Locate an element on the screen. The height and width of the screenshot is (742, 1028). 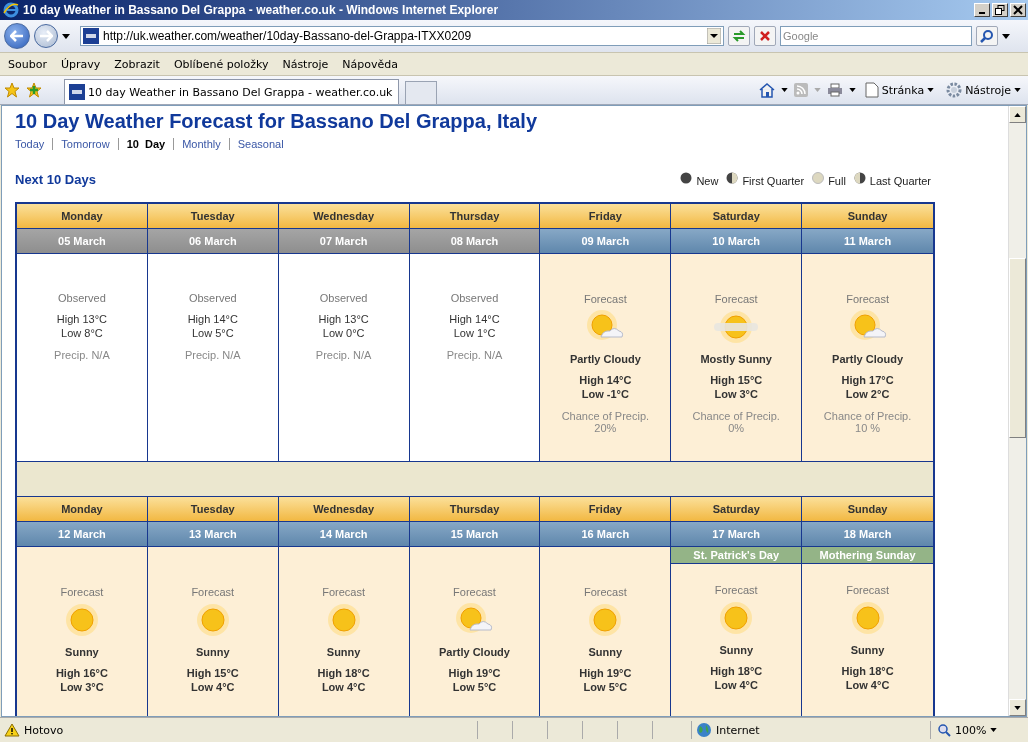
observed-label: Observed is located at coordinates (82, 298).